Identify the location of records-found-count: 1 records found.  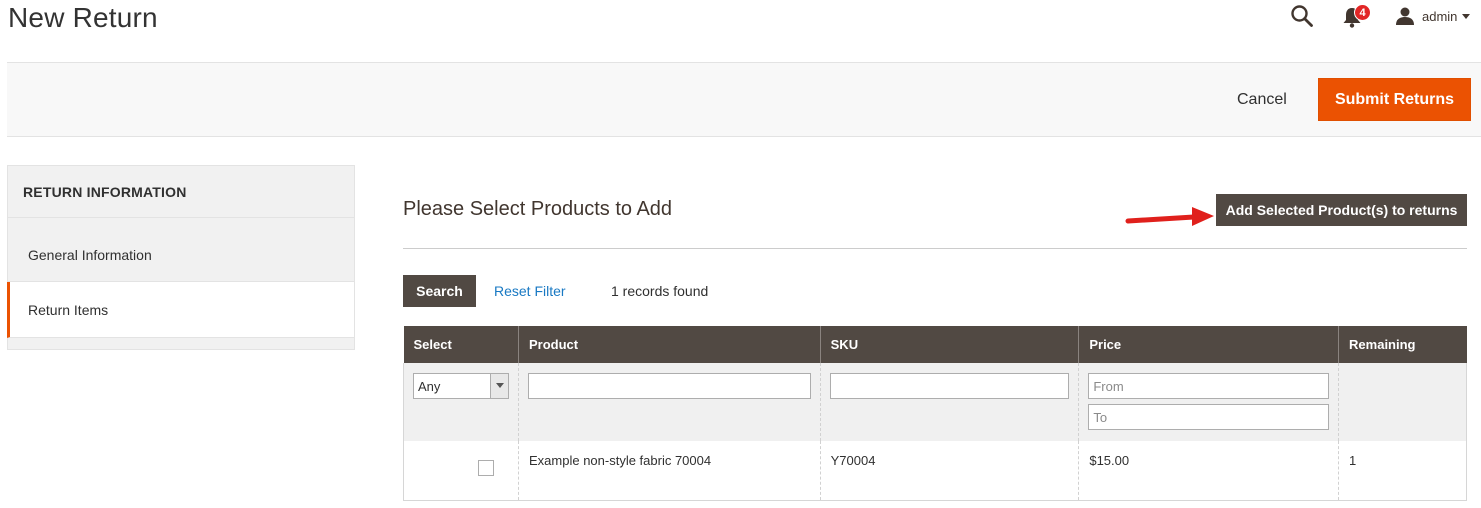
(660, 291).